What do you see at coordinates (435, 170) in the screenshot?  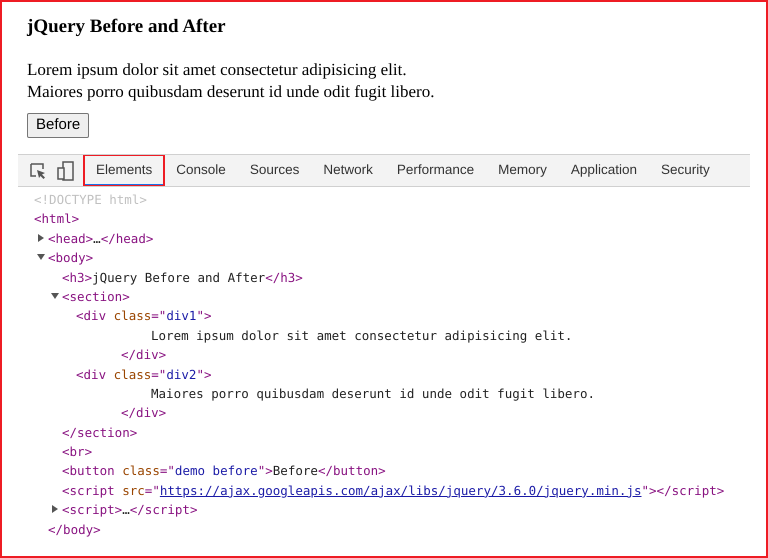 I see `devtools-tab: Performance` at bounding box center [435, 170].